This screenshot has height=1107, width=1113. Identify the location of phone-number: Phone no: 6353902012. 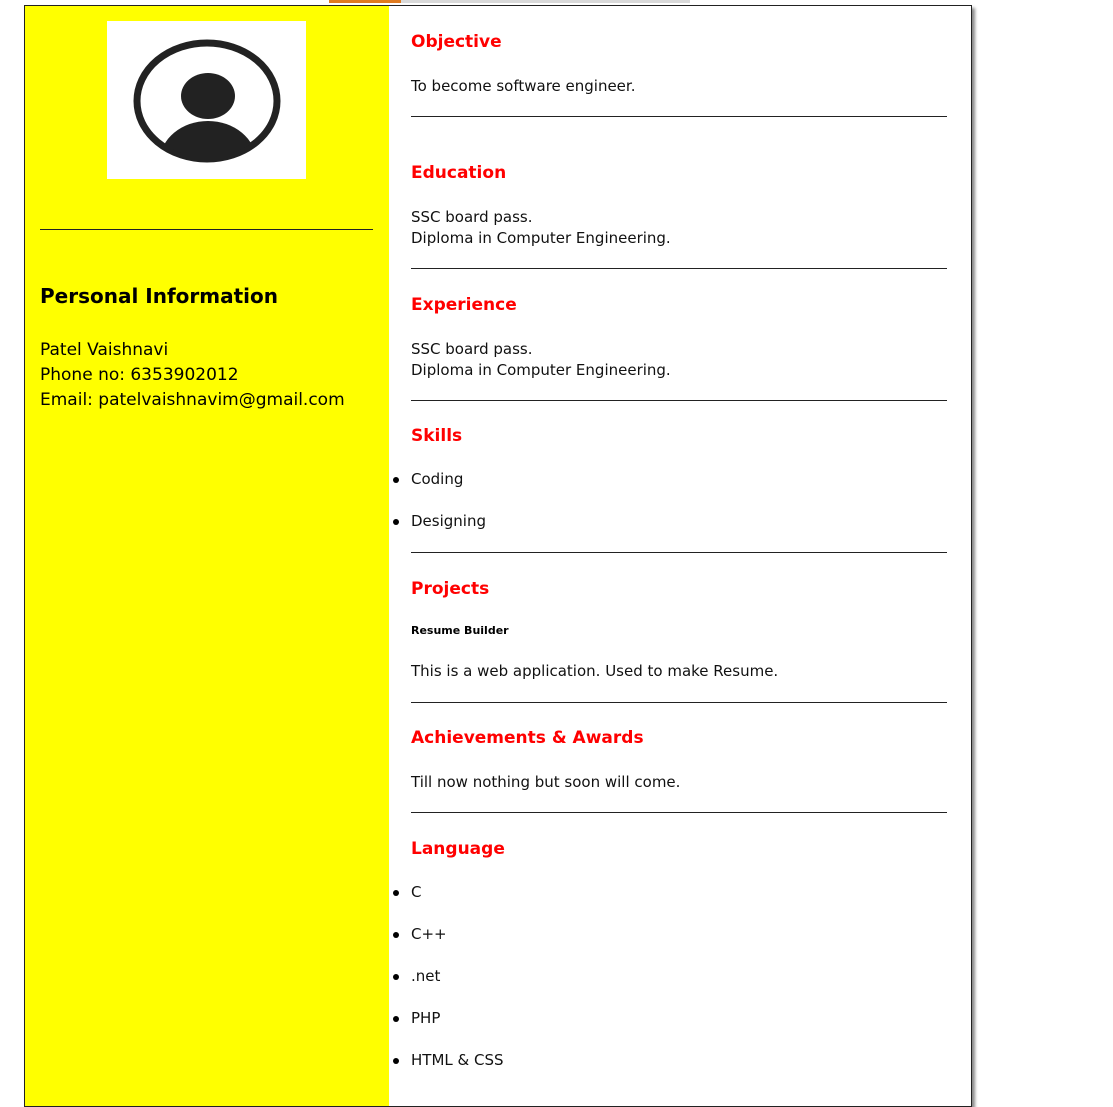
(139, 375).